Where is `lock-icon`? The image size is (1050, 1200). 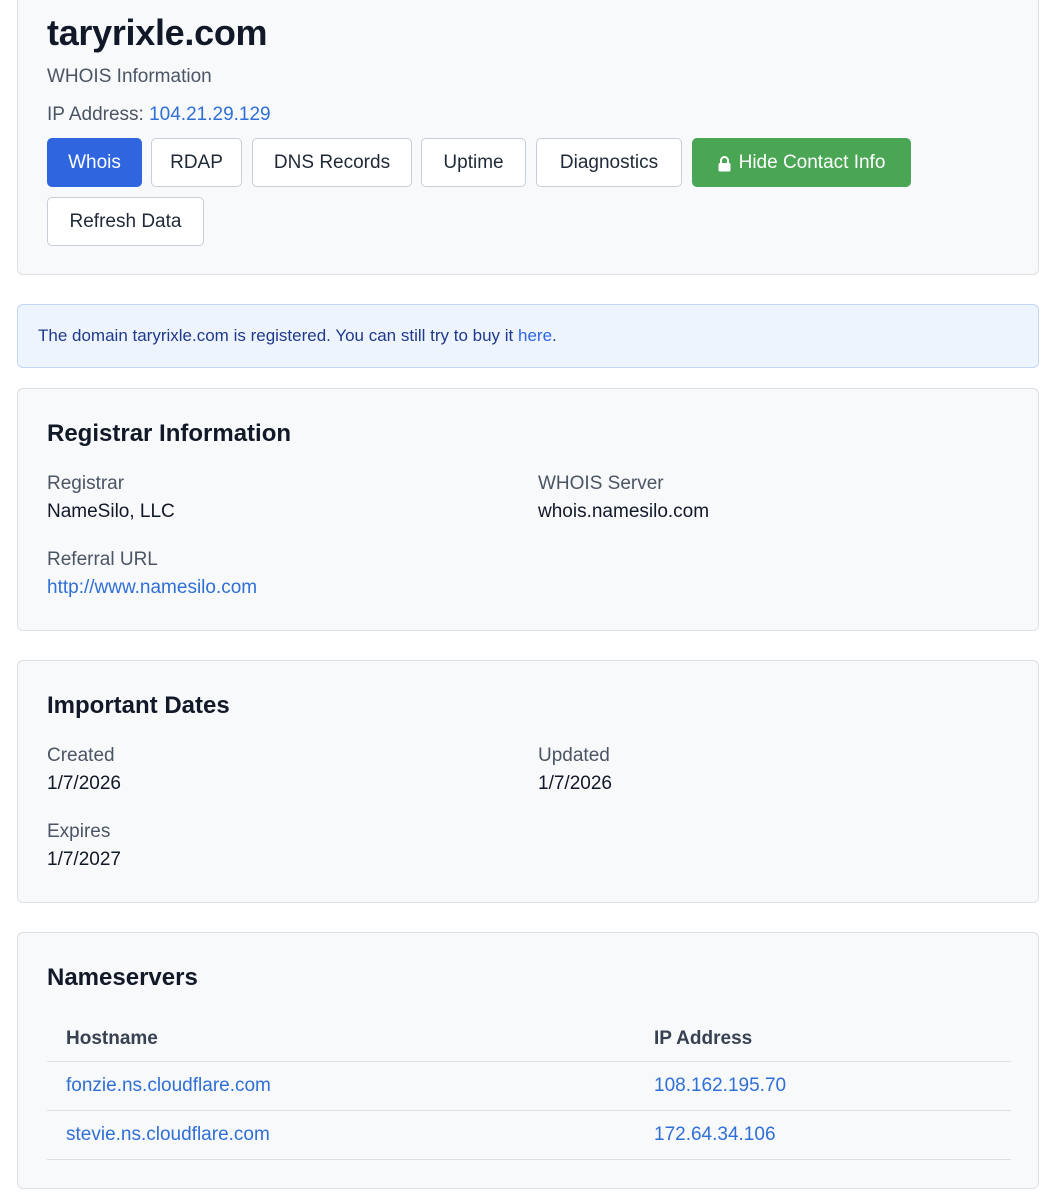 lock-icon is located at coordinates (724, 163).